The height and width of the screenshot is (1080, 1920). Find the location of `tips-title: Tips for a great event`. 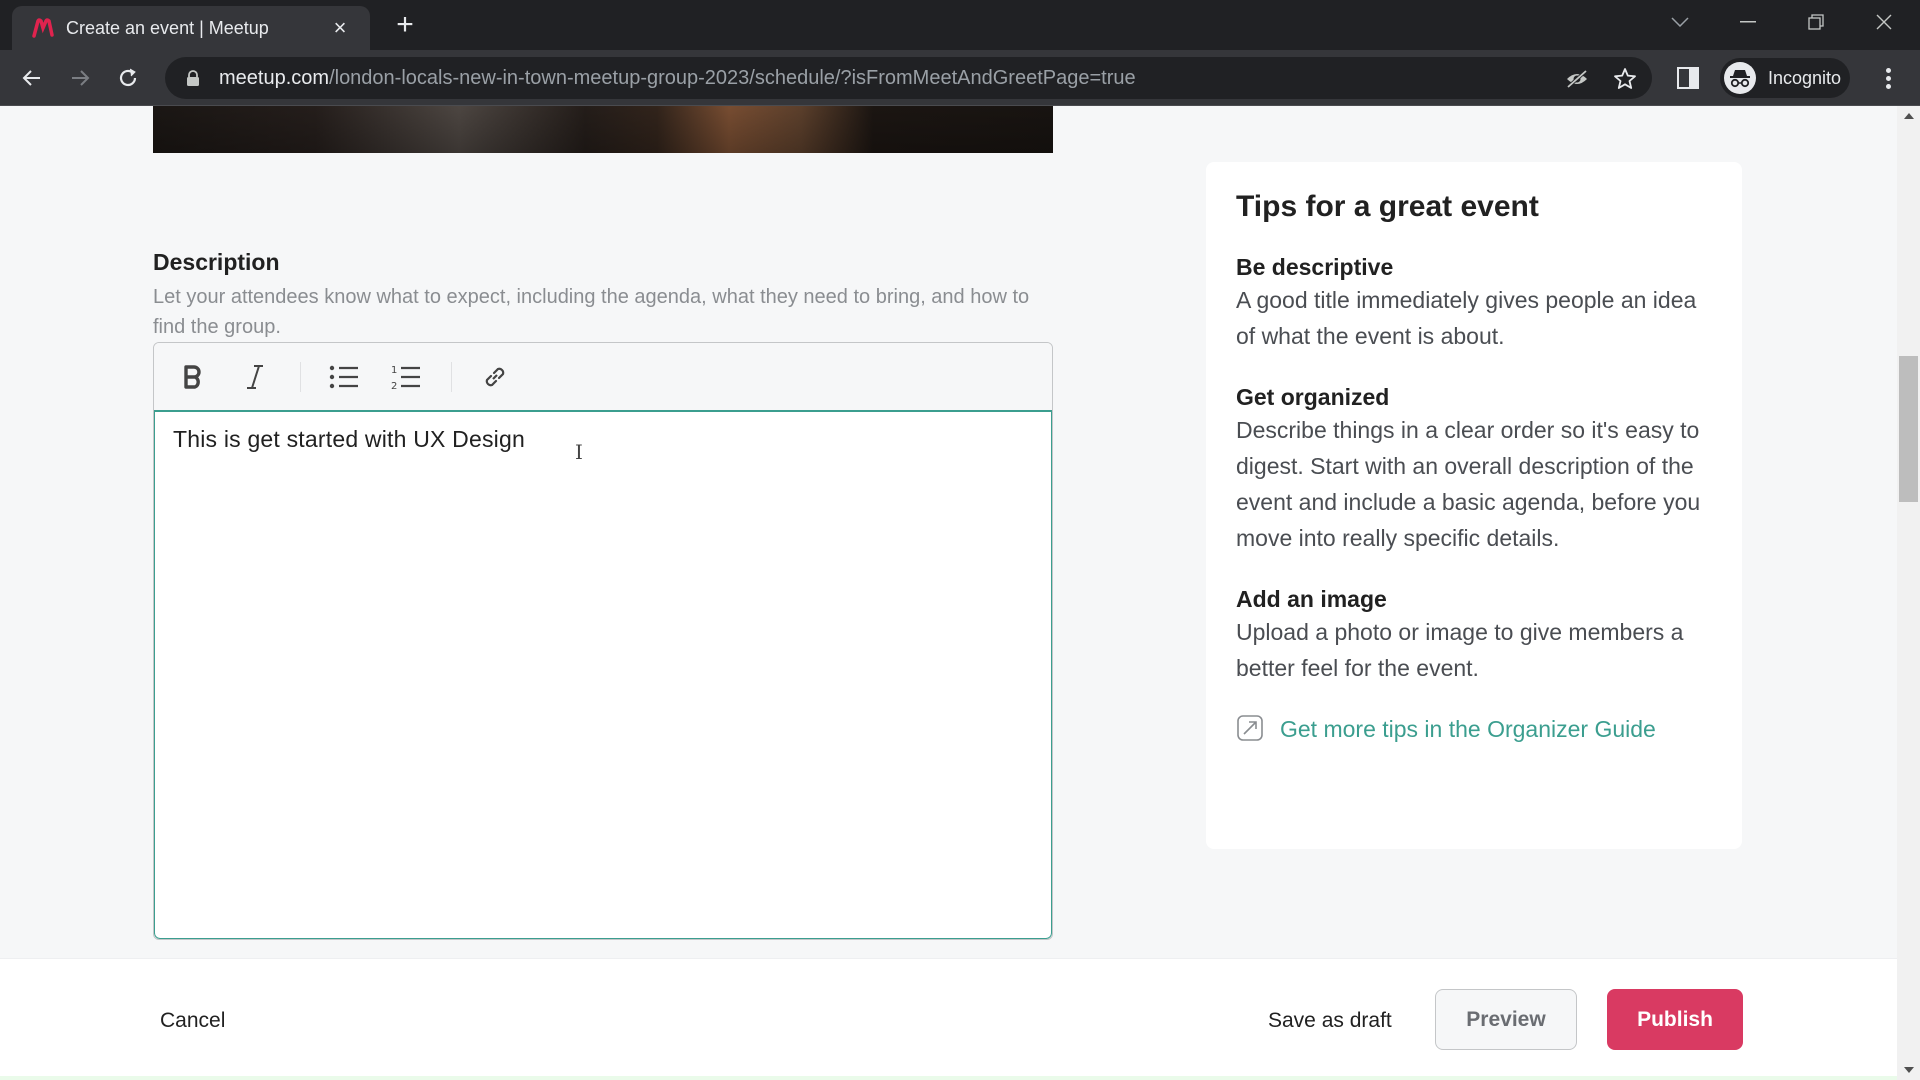

tips-title: Tips for a great event is located at coordinates (1387, 206).